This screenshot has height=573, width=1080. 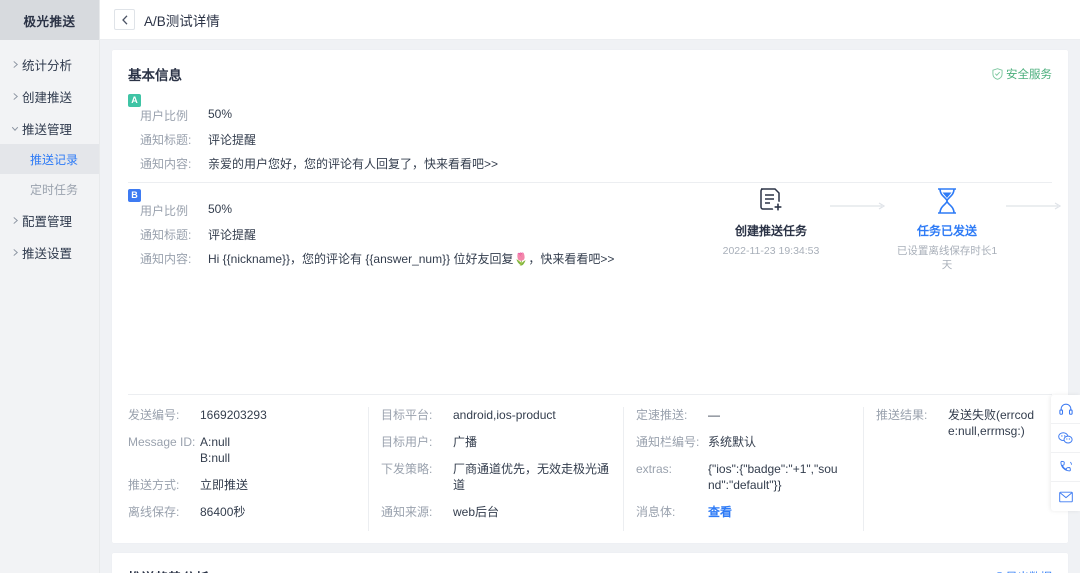 What do you see at coordinates (1029, 75) in the screenshot?
I see `safe-service-label: 安全服务` at bounding box center [1029, 75].